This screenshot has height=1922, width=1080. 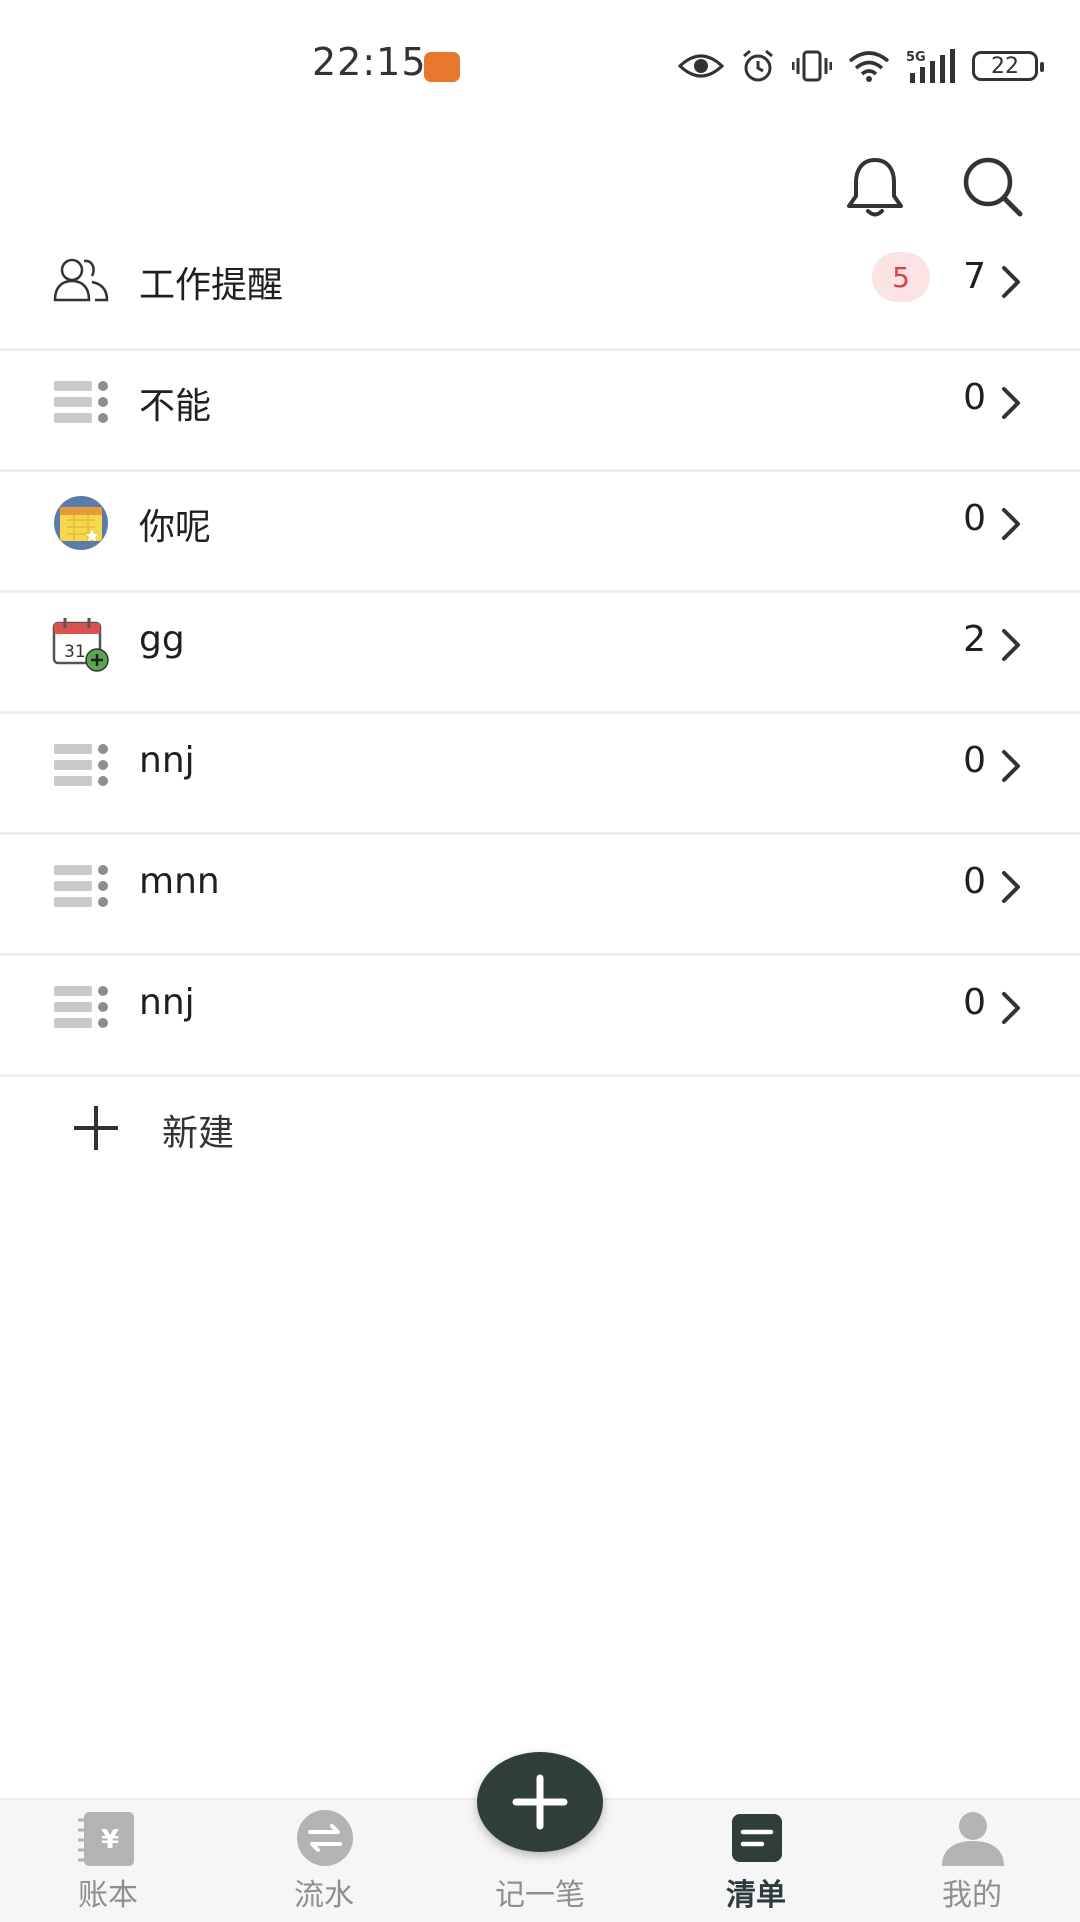 I want to click on list-name: 你呢, so click(x=175, y=527).